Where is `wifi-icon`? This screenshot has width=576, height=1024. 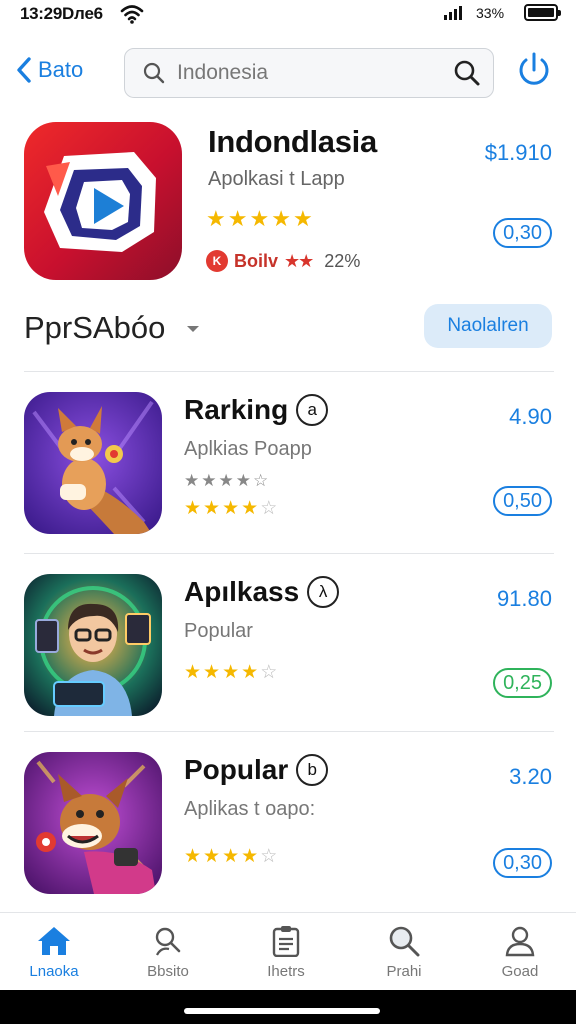 wifi-icon is located at coordinates (132, 16).